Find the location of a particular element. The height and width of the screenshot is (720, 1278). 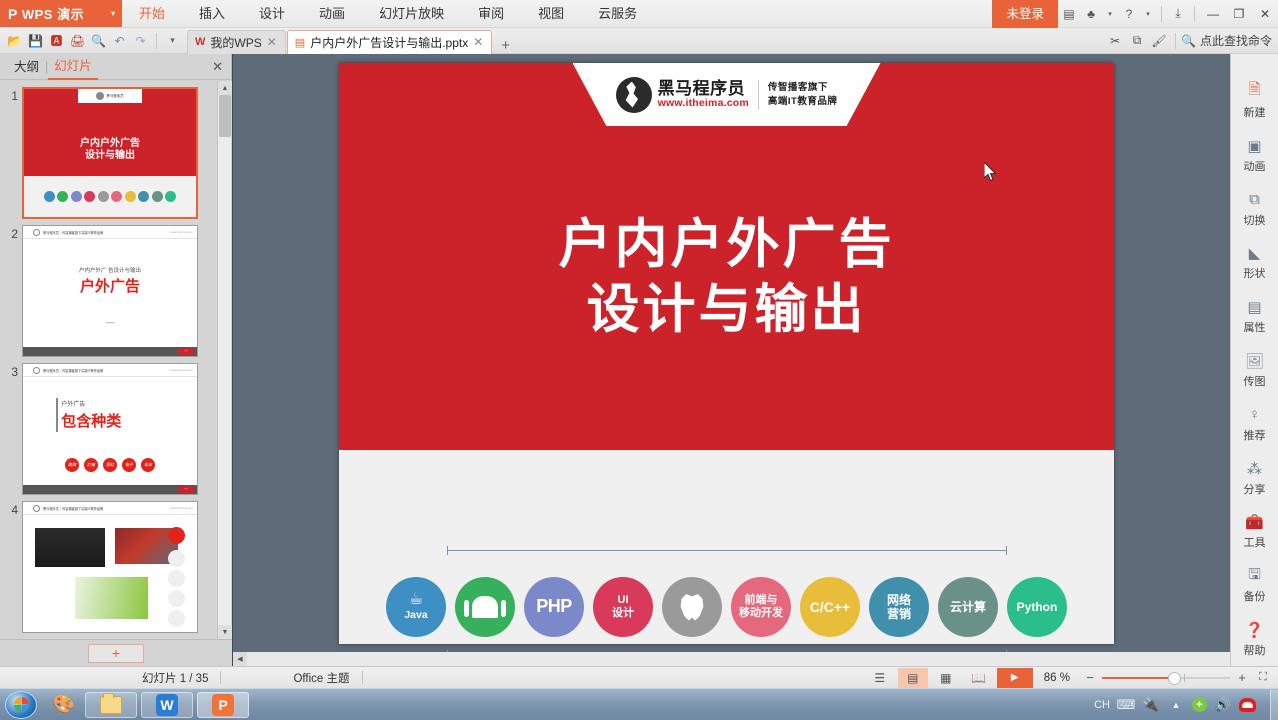

customize-caret-icon: ▾ is located at coordinates (172, 41).